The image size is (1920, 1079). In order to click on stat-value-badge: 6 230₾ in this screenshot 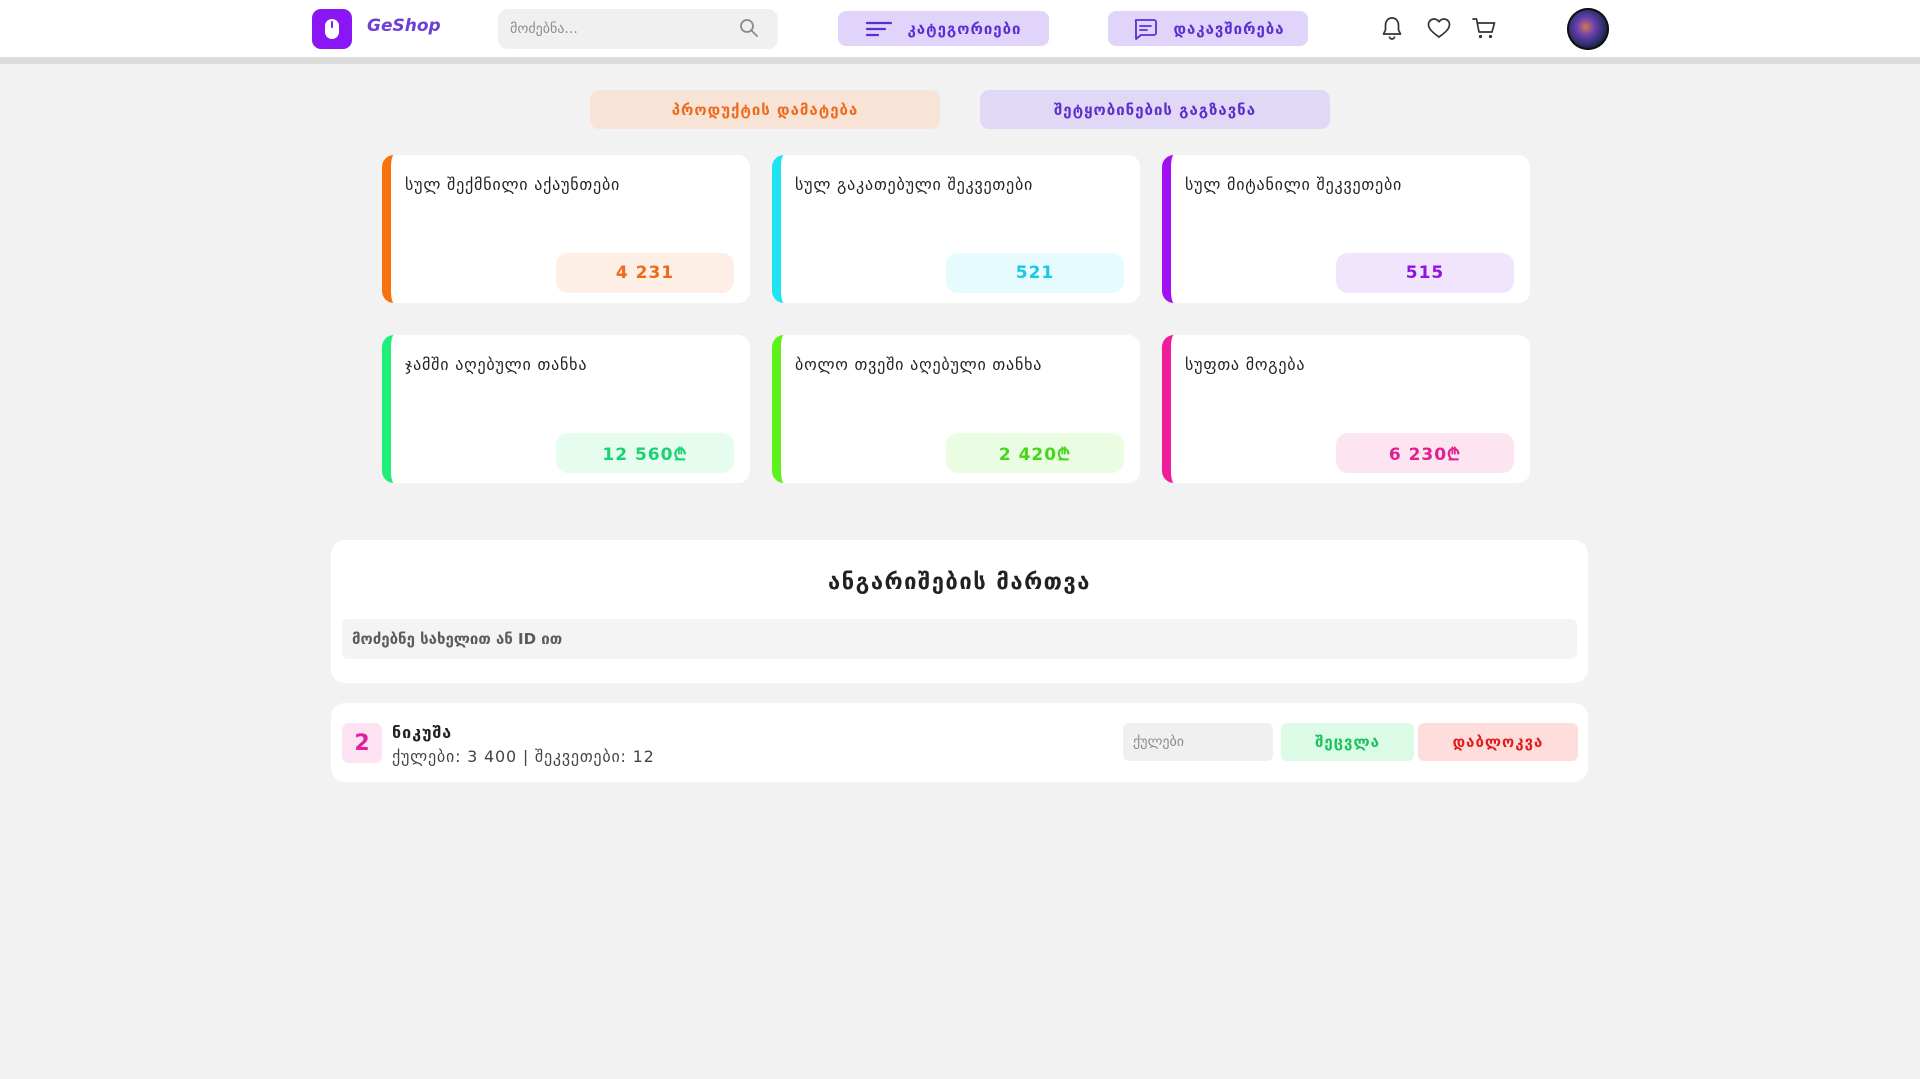, I will do `click(1425, 453)`.